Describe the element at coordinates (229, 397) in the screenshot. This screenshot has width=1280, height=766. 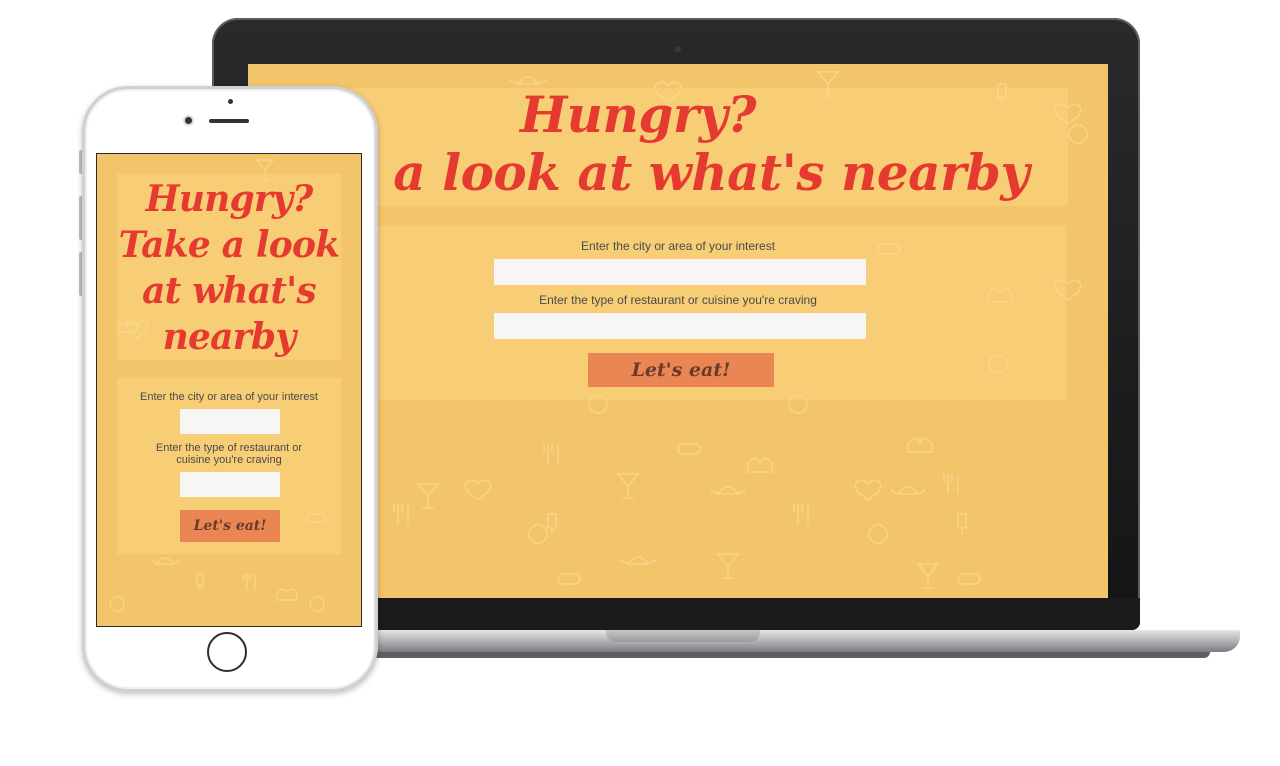
I see `phone-city-label: Enter the city or area of your interest` at that location.